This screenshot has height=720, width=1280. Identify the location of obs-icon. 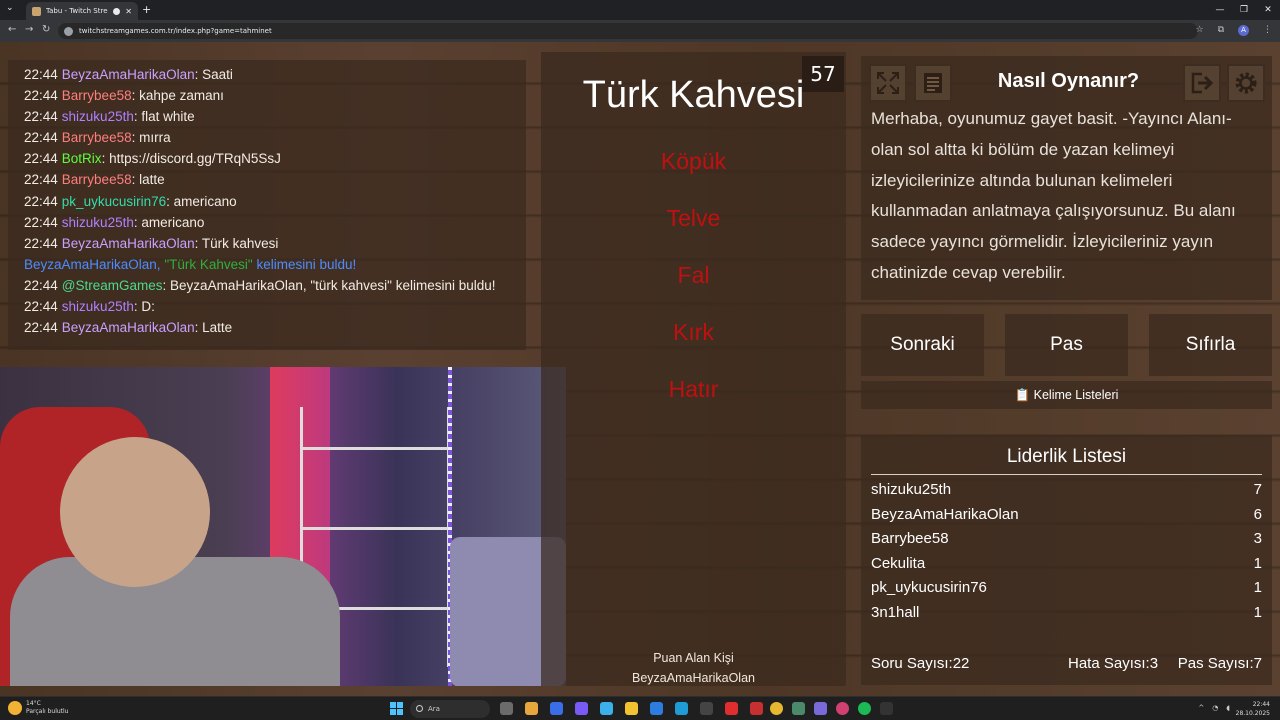
(886, 708).